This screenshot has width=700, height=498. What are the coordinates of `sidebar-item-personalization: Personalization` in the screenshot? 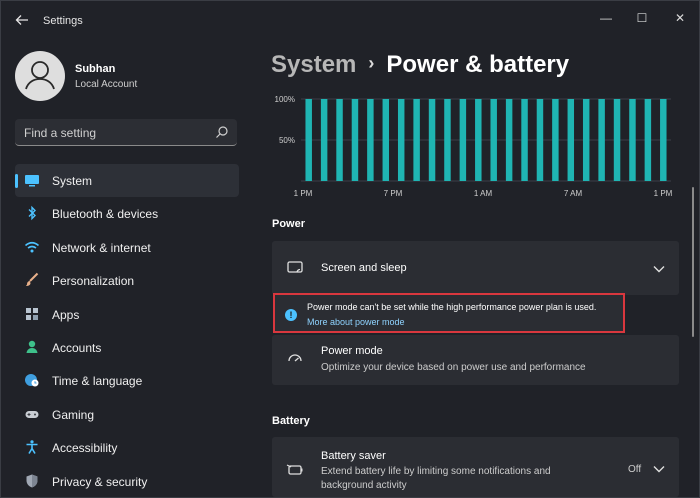 It's located at (127, 280).